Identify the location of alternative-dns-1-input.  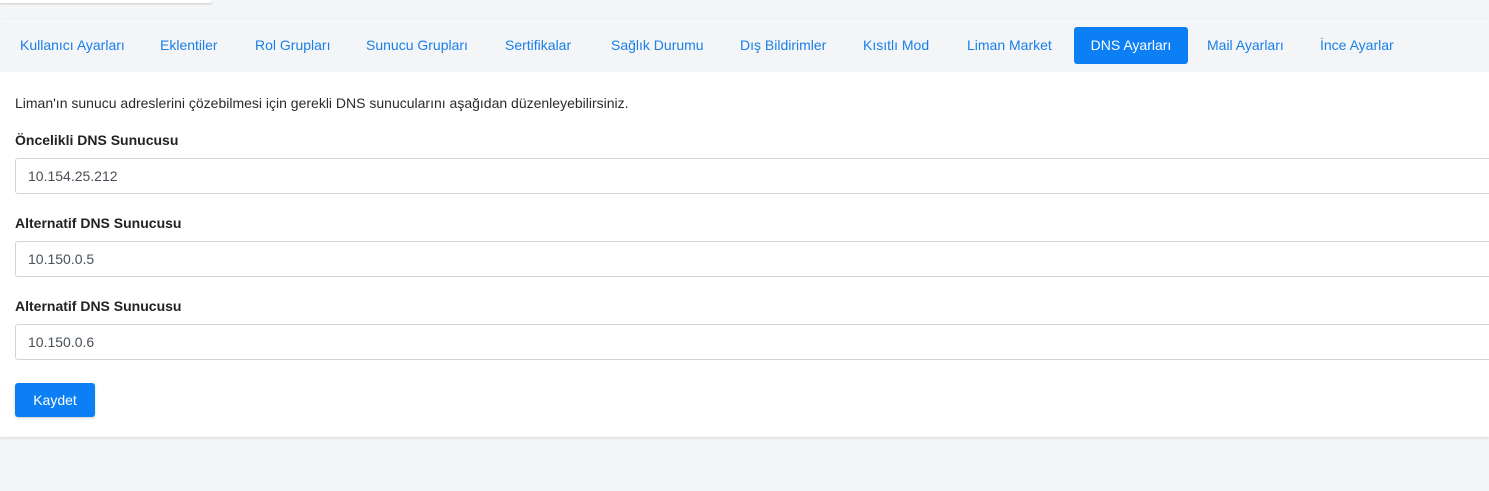
(752, 259).